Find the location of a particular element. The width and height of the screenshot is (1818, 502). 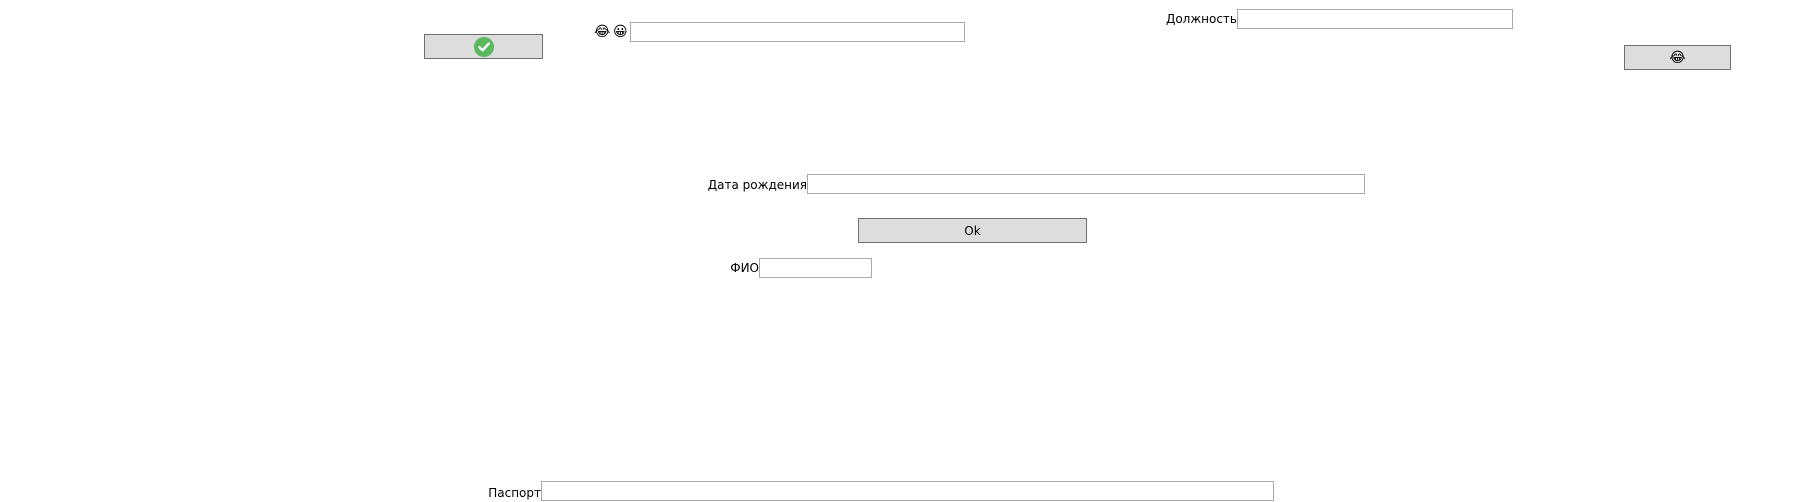

check-circle-icon is located at coordinates (483, 46).